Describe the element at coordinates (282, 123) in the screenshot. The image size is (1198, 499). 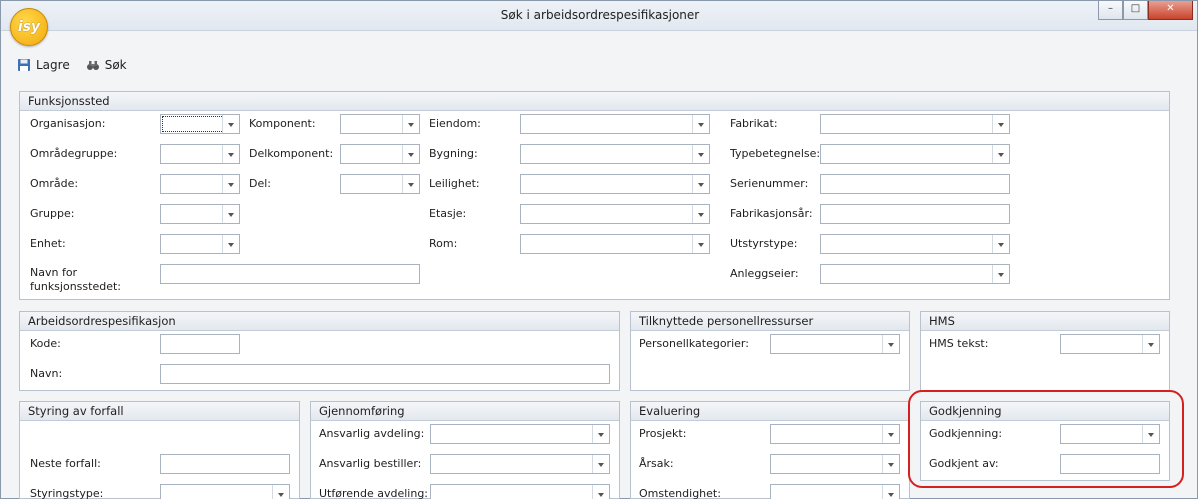
I see `label-komponent: Komponent:` at that location.